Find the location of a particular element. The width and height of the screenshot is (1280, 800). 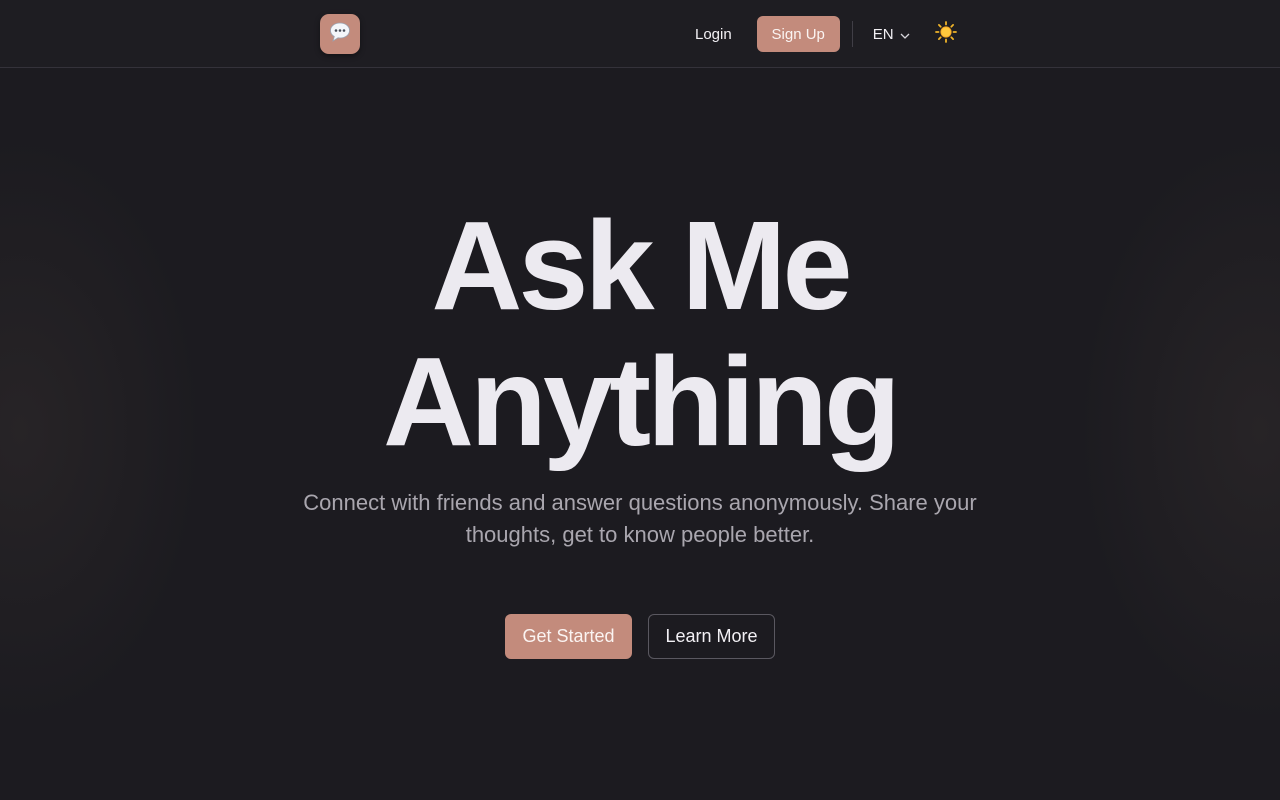

nav-divider is located at coordinates (852, 34).